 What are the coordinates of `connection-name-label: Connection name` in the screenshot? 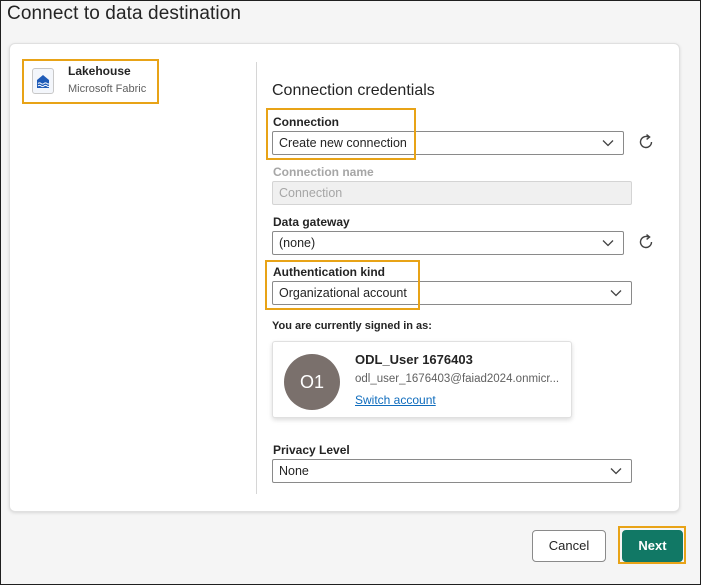 It's located at (323, 172).